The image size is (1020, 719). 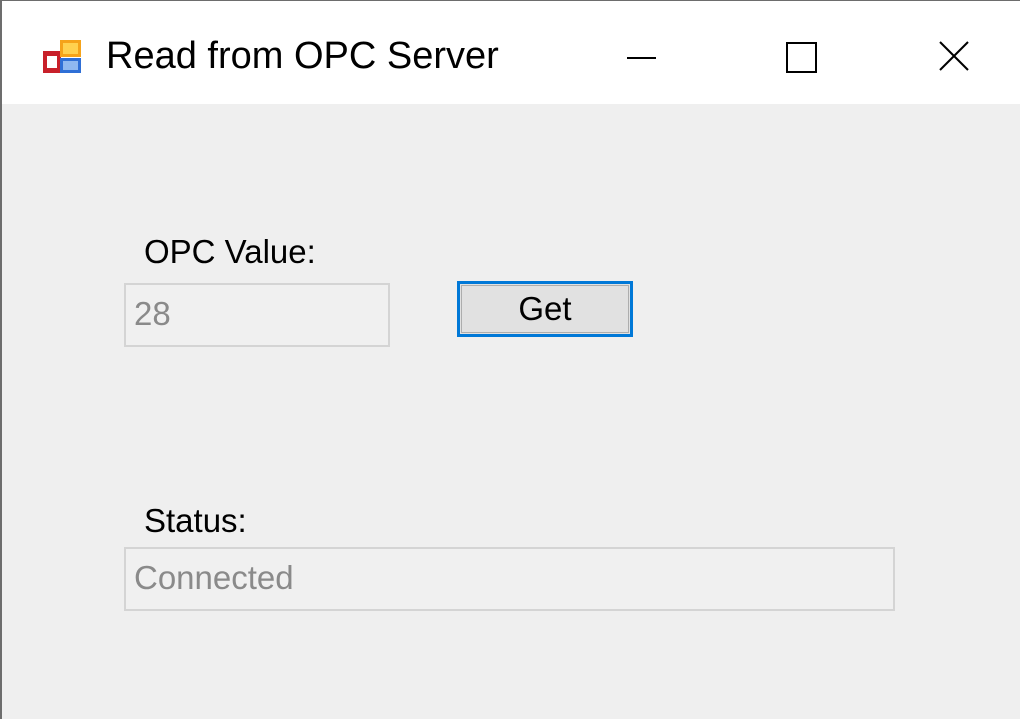 What do you see at coordinates (801, 57) in the screenshot?
I see `maximize-icon` at bounding box center [801, 57].